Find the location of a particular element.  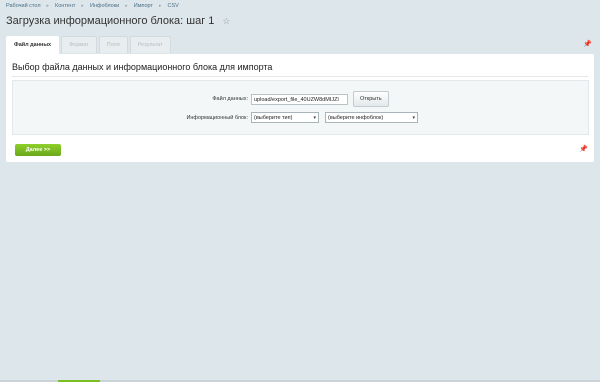

tab-result: Результат is located at coordinates (150, 44).